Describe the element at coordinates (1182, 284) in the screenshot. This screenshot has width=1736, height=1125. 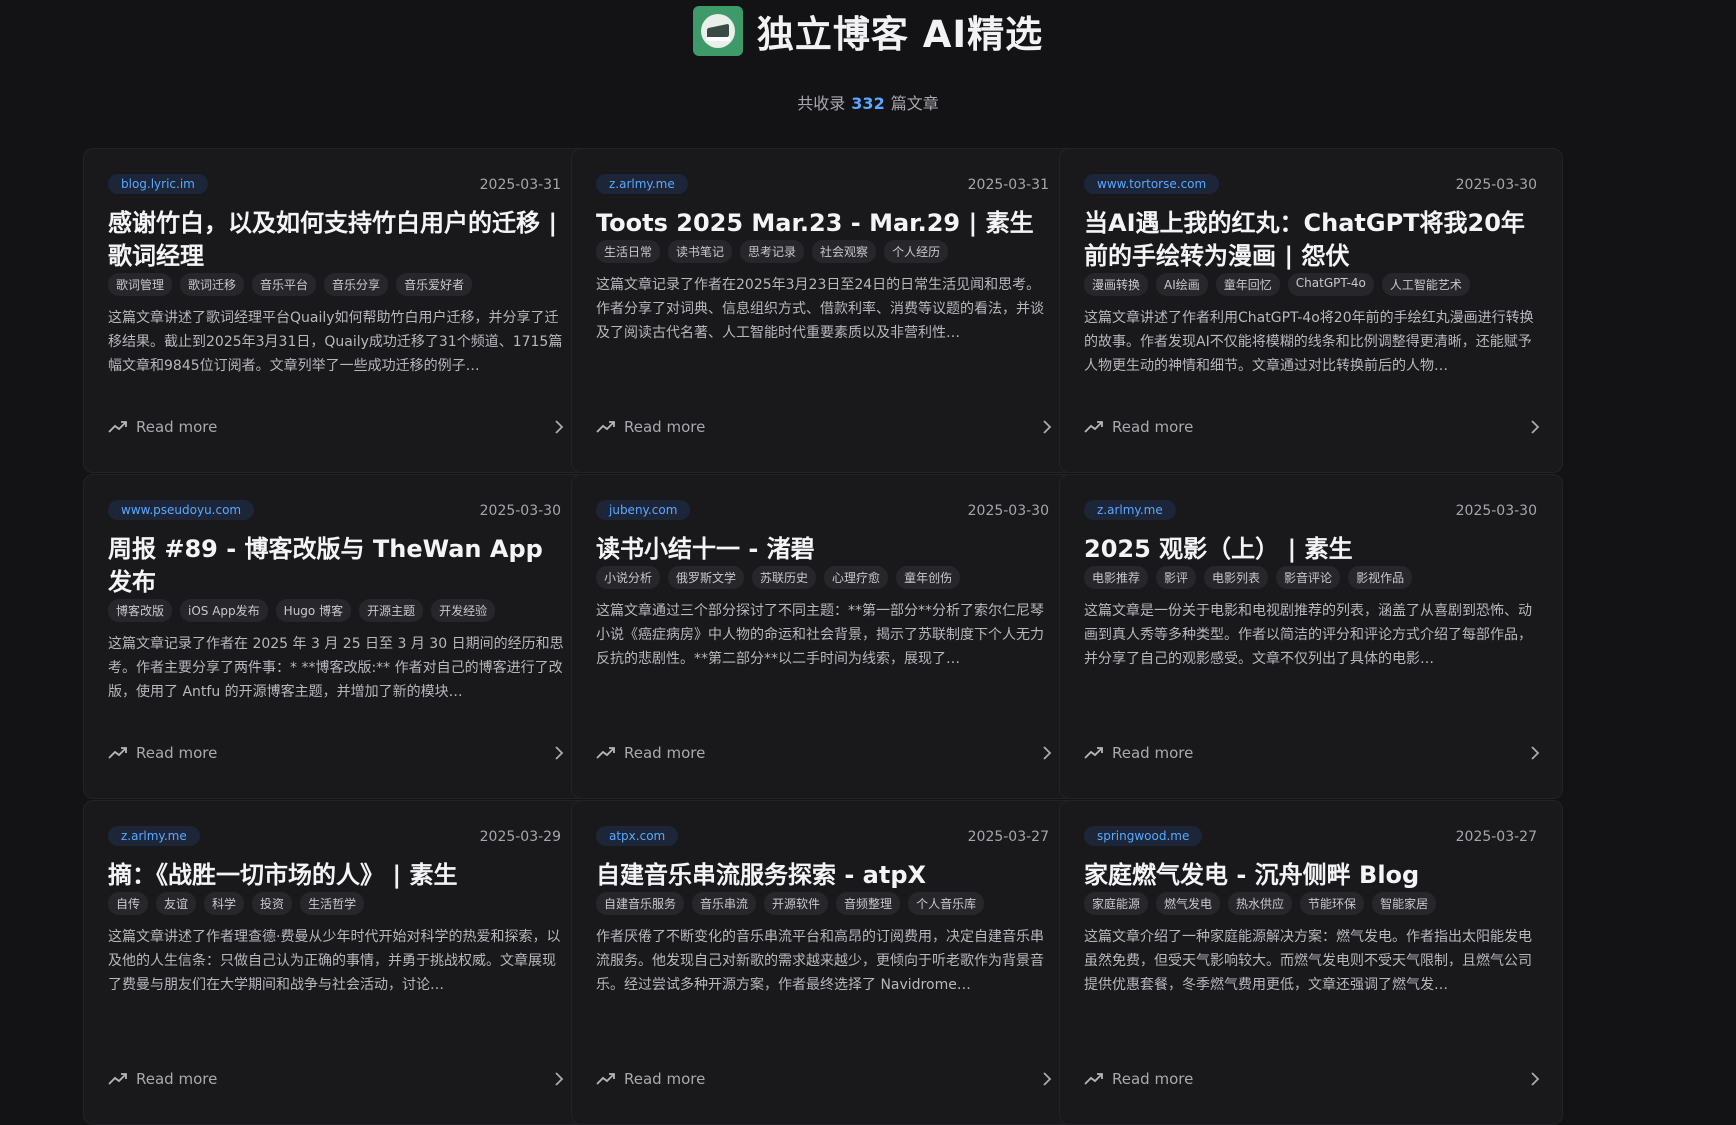
I see `tag: AI绘画` at that location.